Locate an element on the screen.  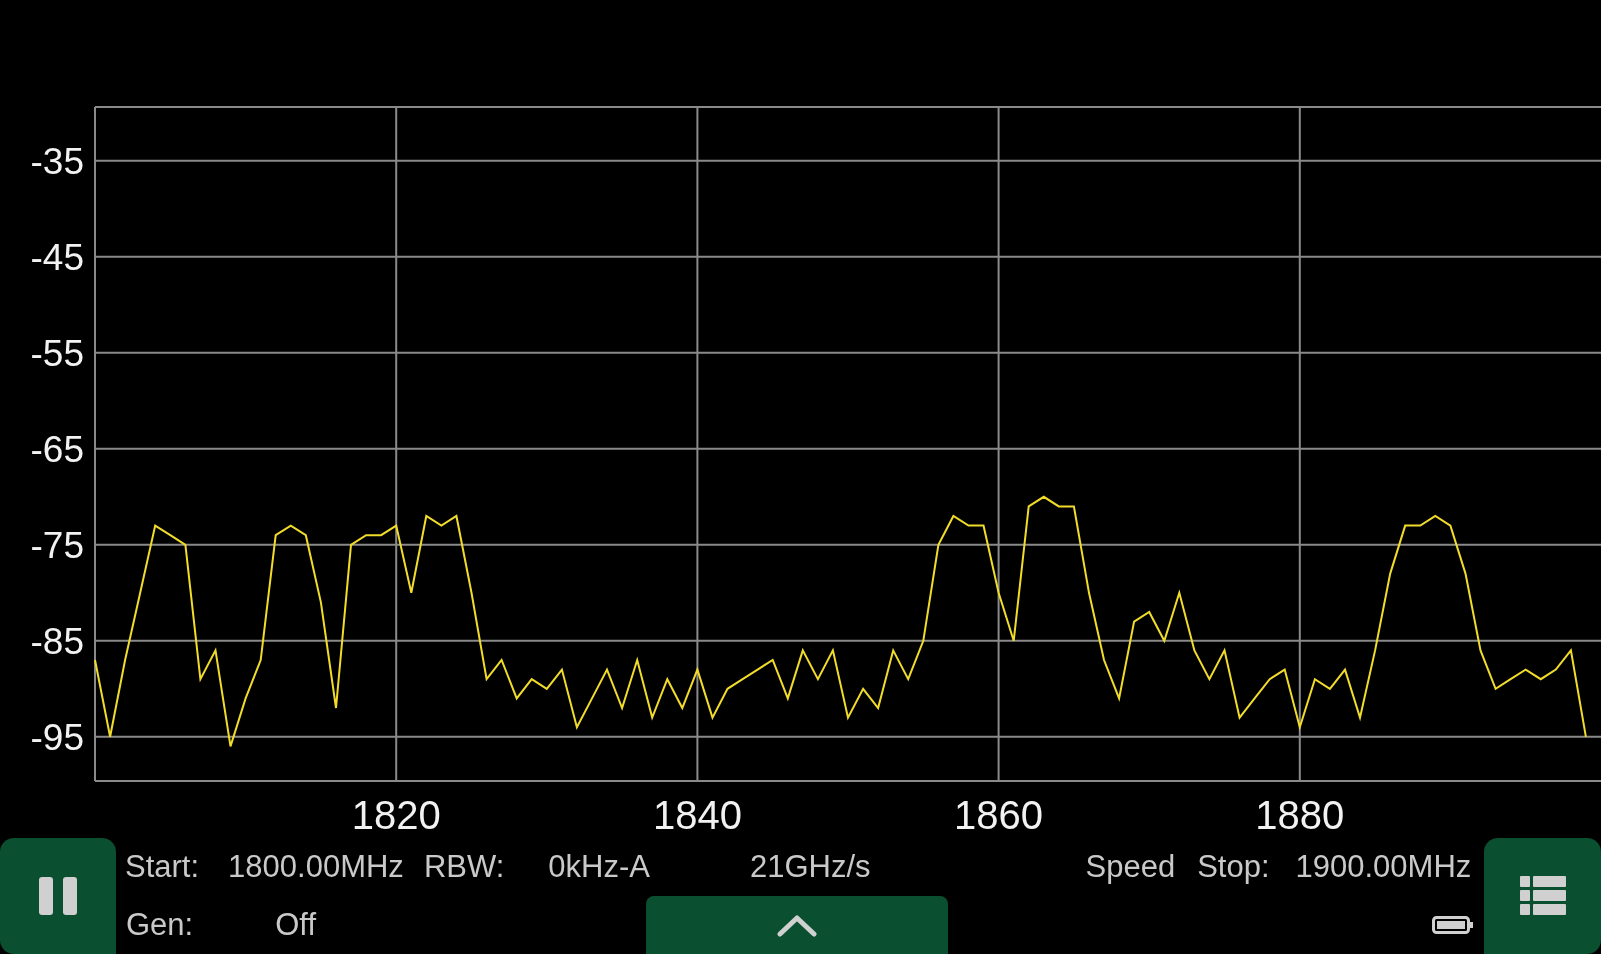
start-value: 1800.00MHz is located at coordinates (316, 867).